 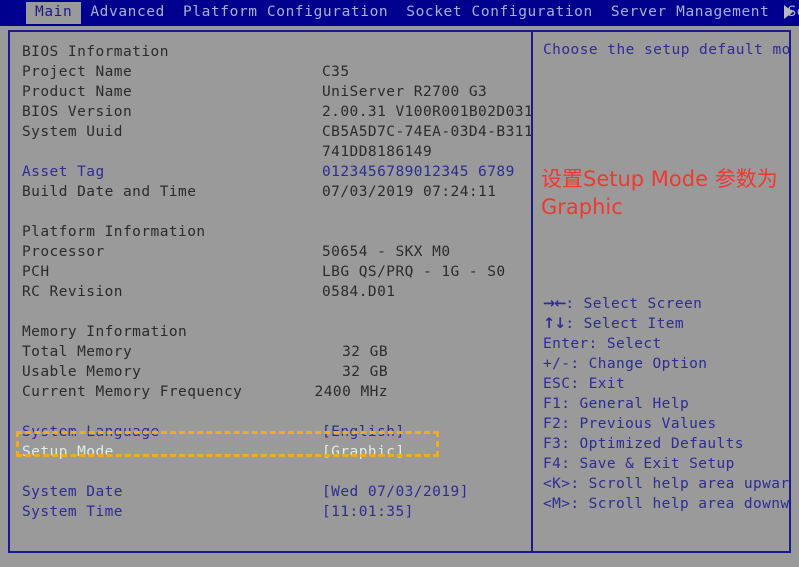 I want to click on tab-main: Main, so click(x=54, y=13).